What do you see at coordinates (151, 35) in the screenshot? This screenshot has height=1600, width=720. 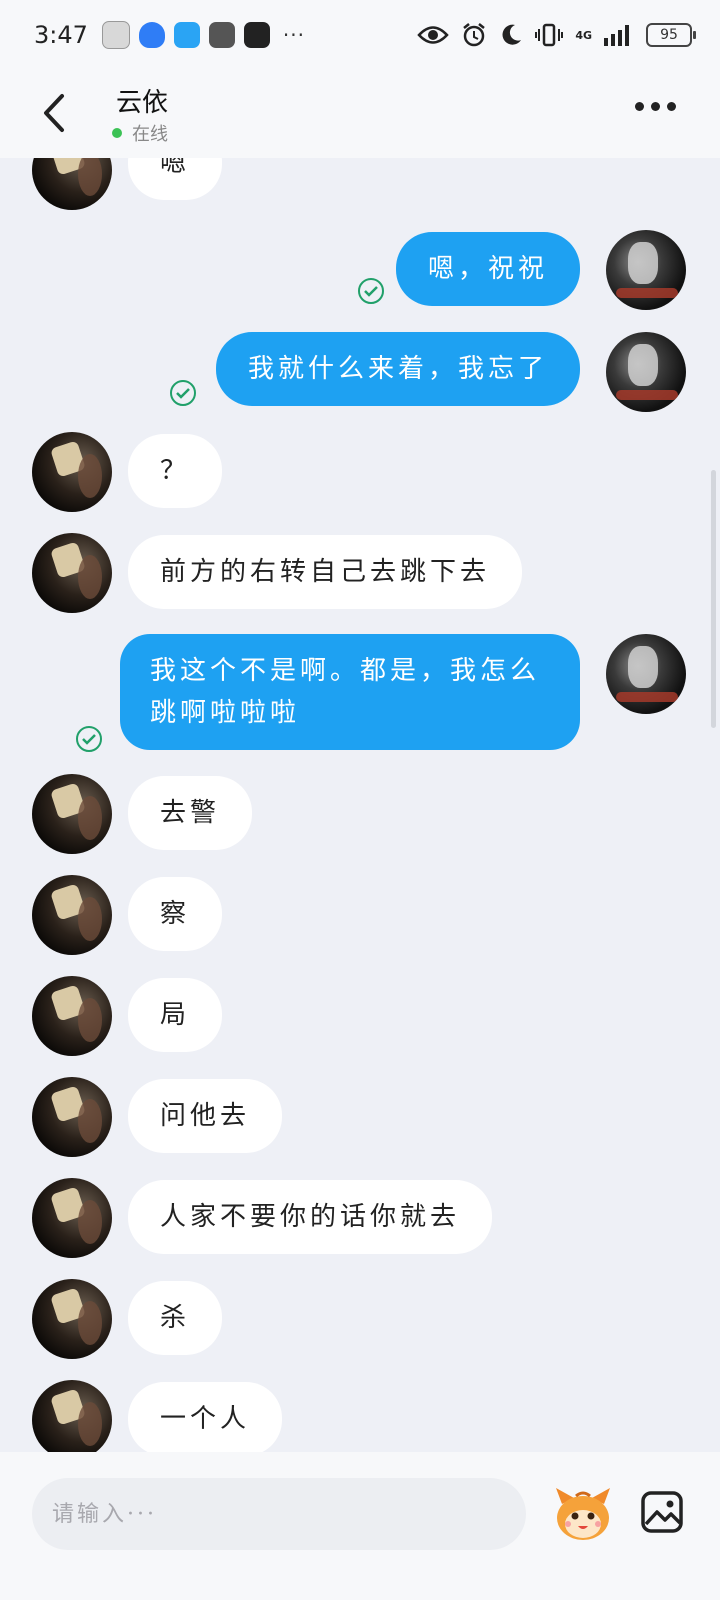 I see `shield-icon` at bounding box center [151, 35].